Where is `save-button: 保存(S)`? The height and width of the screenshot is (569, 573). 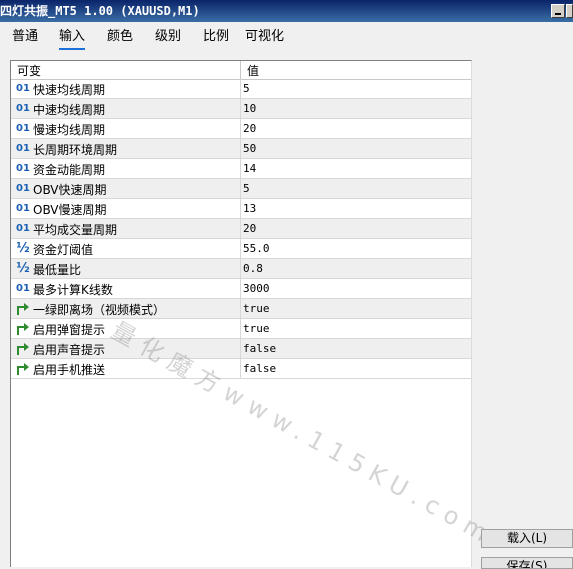 save-button: 保存(S) is located at coordinates (527, 563).